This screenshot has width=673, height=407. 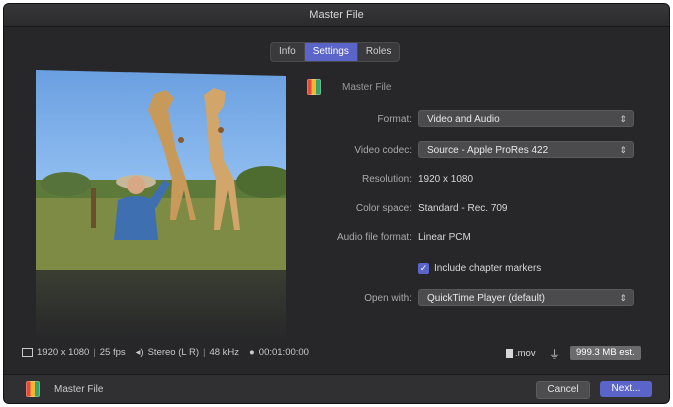 I want to click on format-value: Video and Audio, so click(x=463, y=119).